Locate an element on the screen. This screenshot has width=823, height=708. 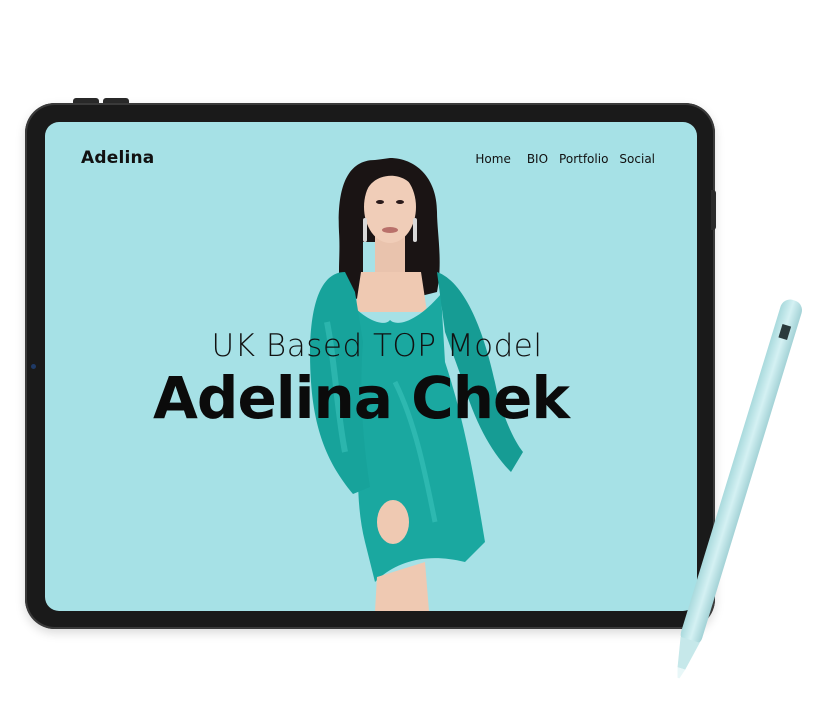
hero-headline: Adelina Chek is located at coordinates (361, 398).